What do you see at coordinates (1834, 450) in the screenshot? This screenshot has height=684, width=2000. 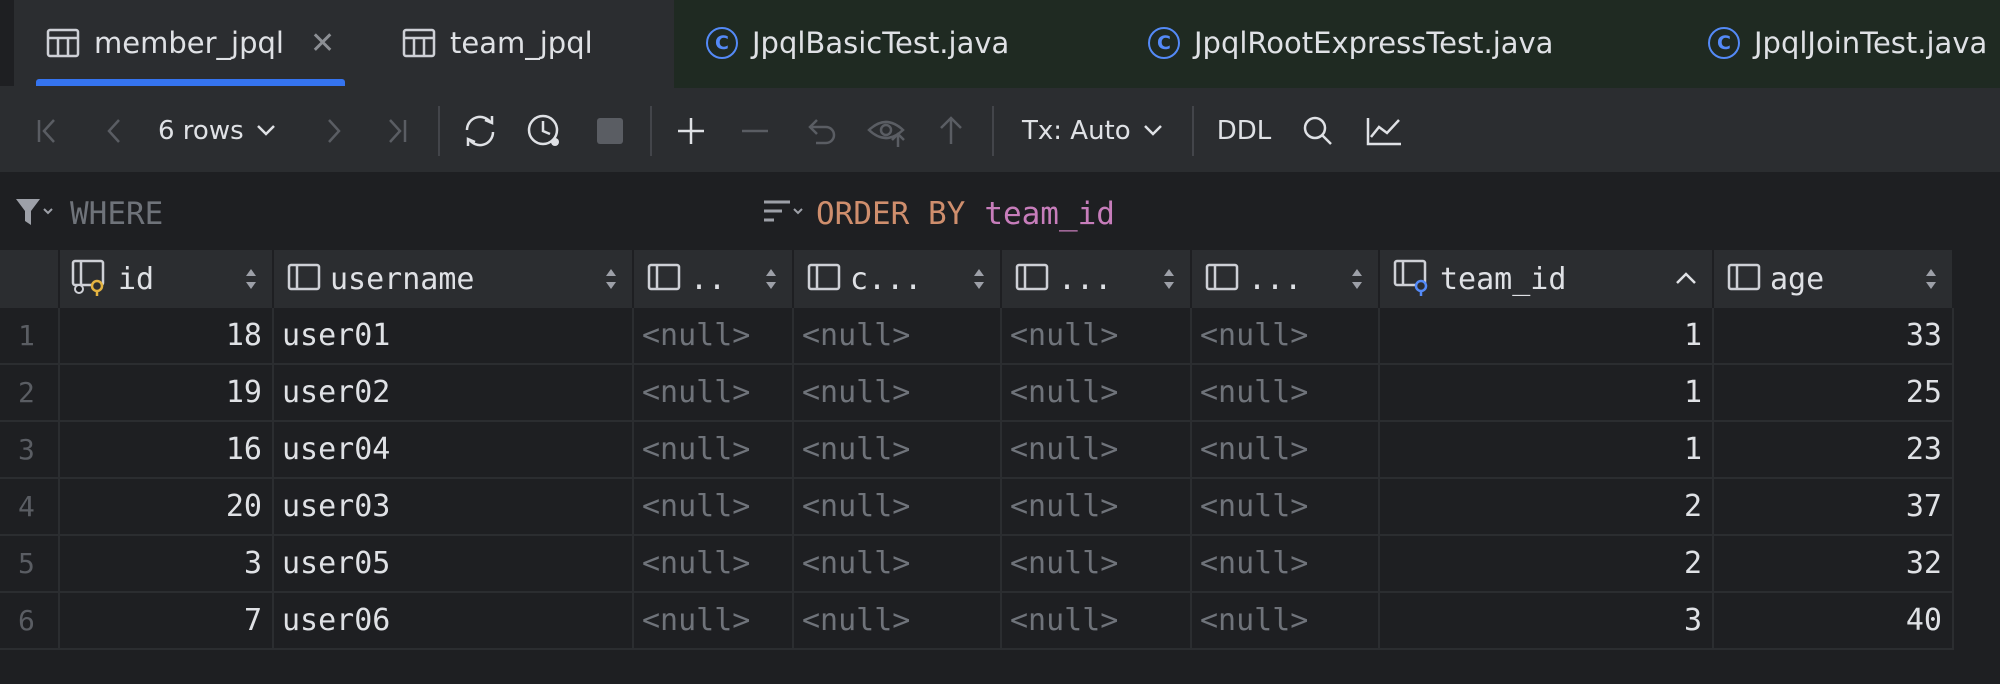 I see `cell-age: 23` at bounding box center [1834, 450].